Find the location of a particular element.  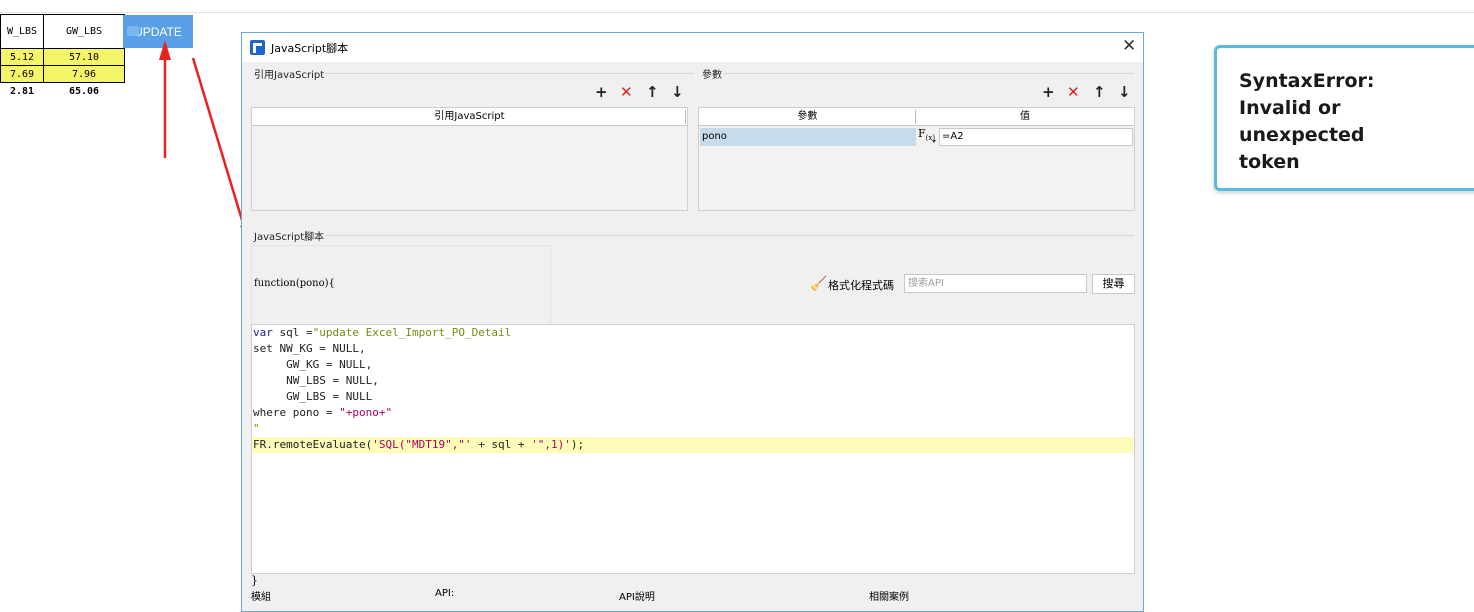

dialog-title: JavaScript腳本 is located at coordinates (310, 48).